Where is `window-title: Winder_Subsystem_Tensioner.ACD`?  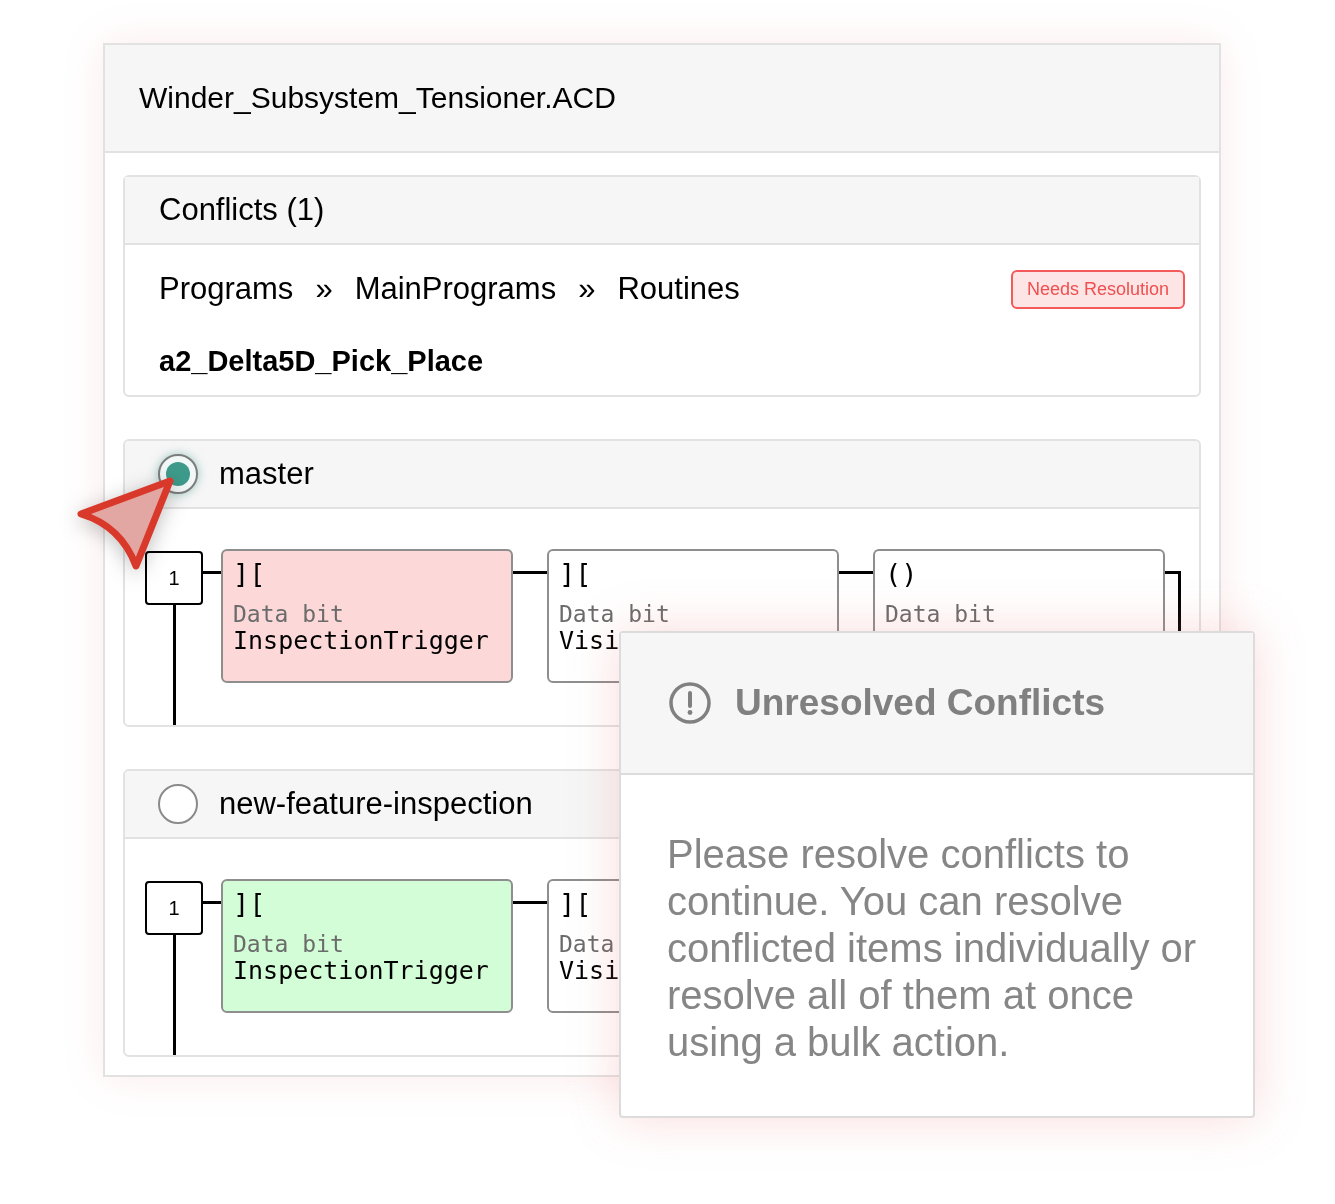 window-title: Winder_Subsystem_Tensioner.ACD is located at coordinates (377, 98).